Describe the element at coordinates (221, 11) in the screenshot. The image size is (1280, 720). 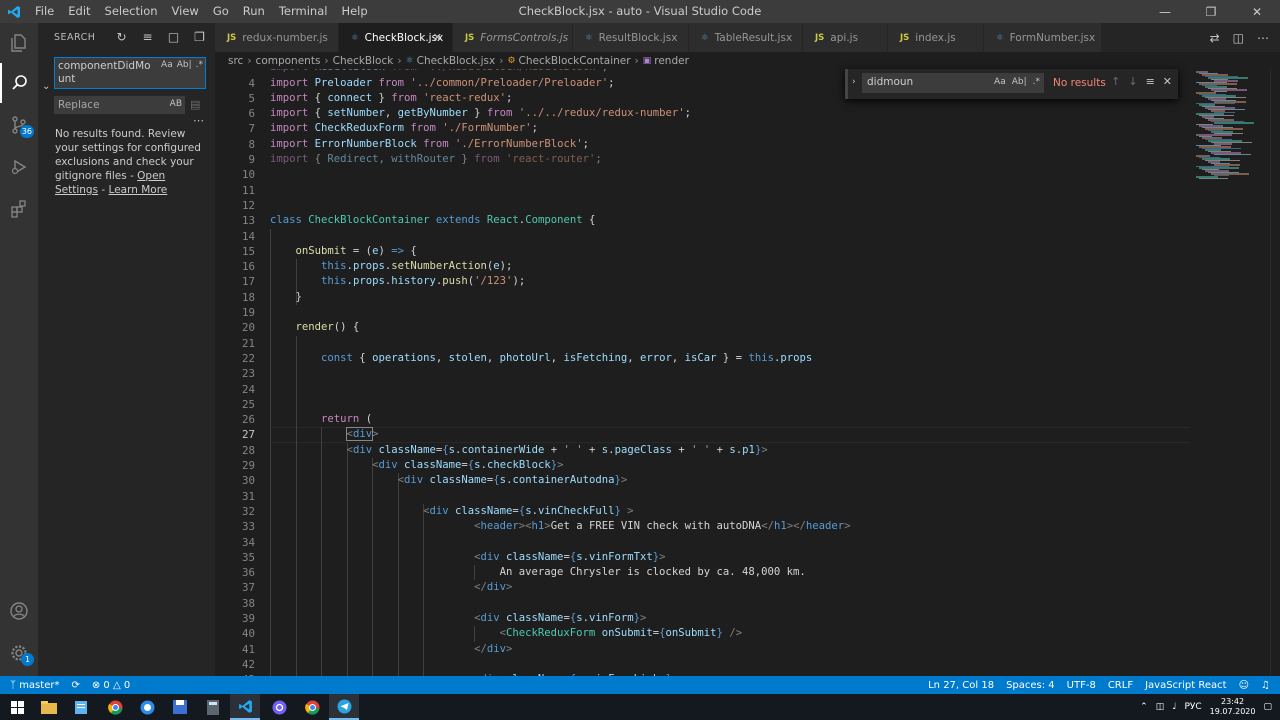
I see `menu-go: Go` at that location.